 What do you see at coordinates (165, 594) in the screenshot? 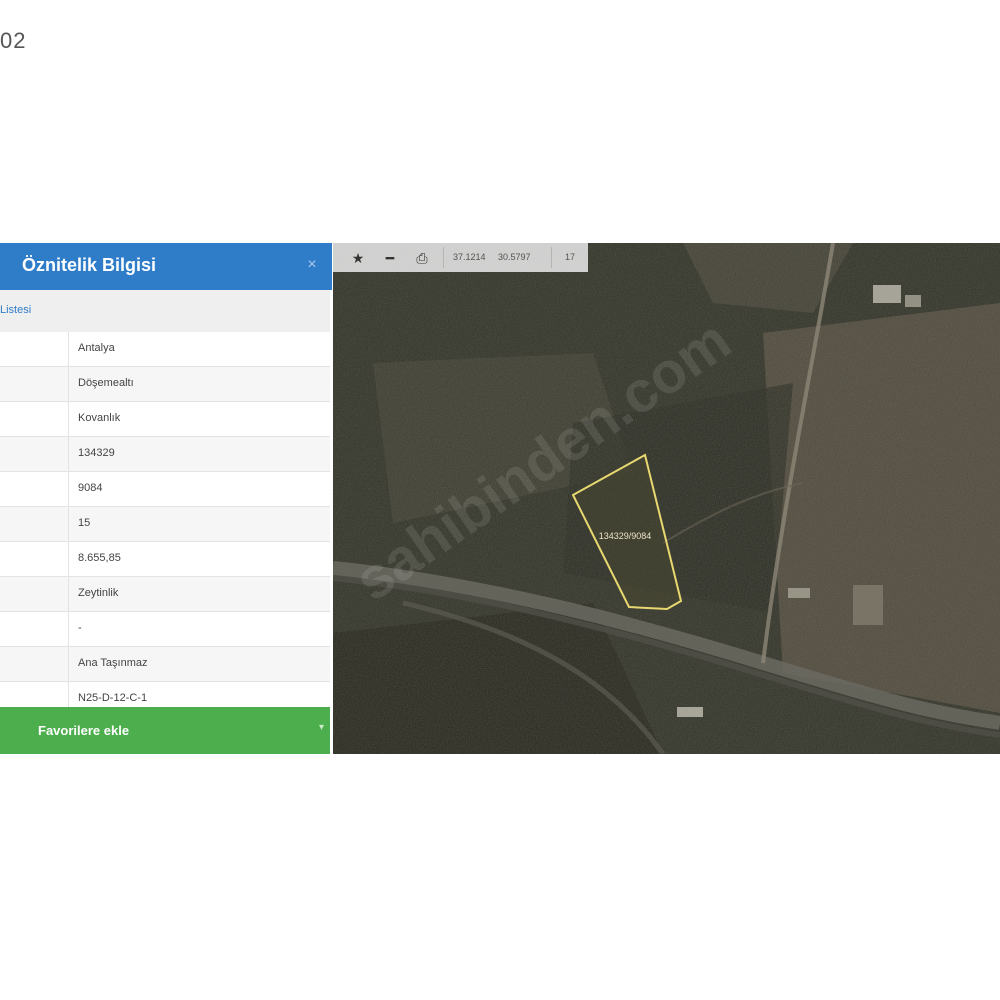
I see `table-row: Zeytinlik` at bounding box center [165, 594].